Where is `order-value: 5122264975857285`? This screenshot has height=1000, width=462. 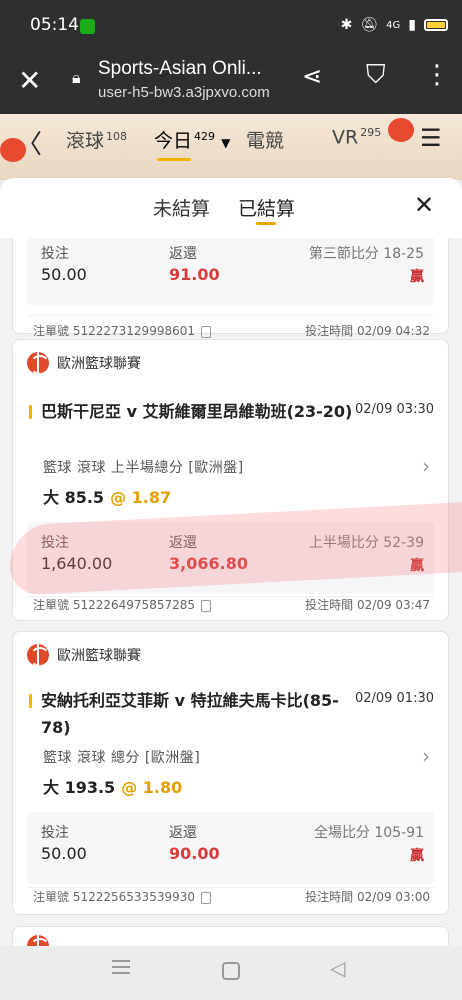
order-value: 5122264975857285 is located at coordinates (133, 605).